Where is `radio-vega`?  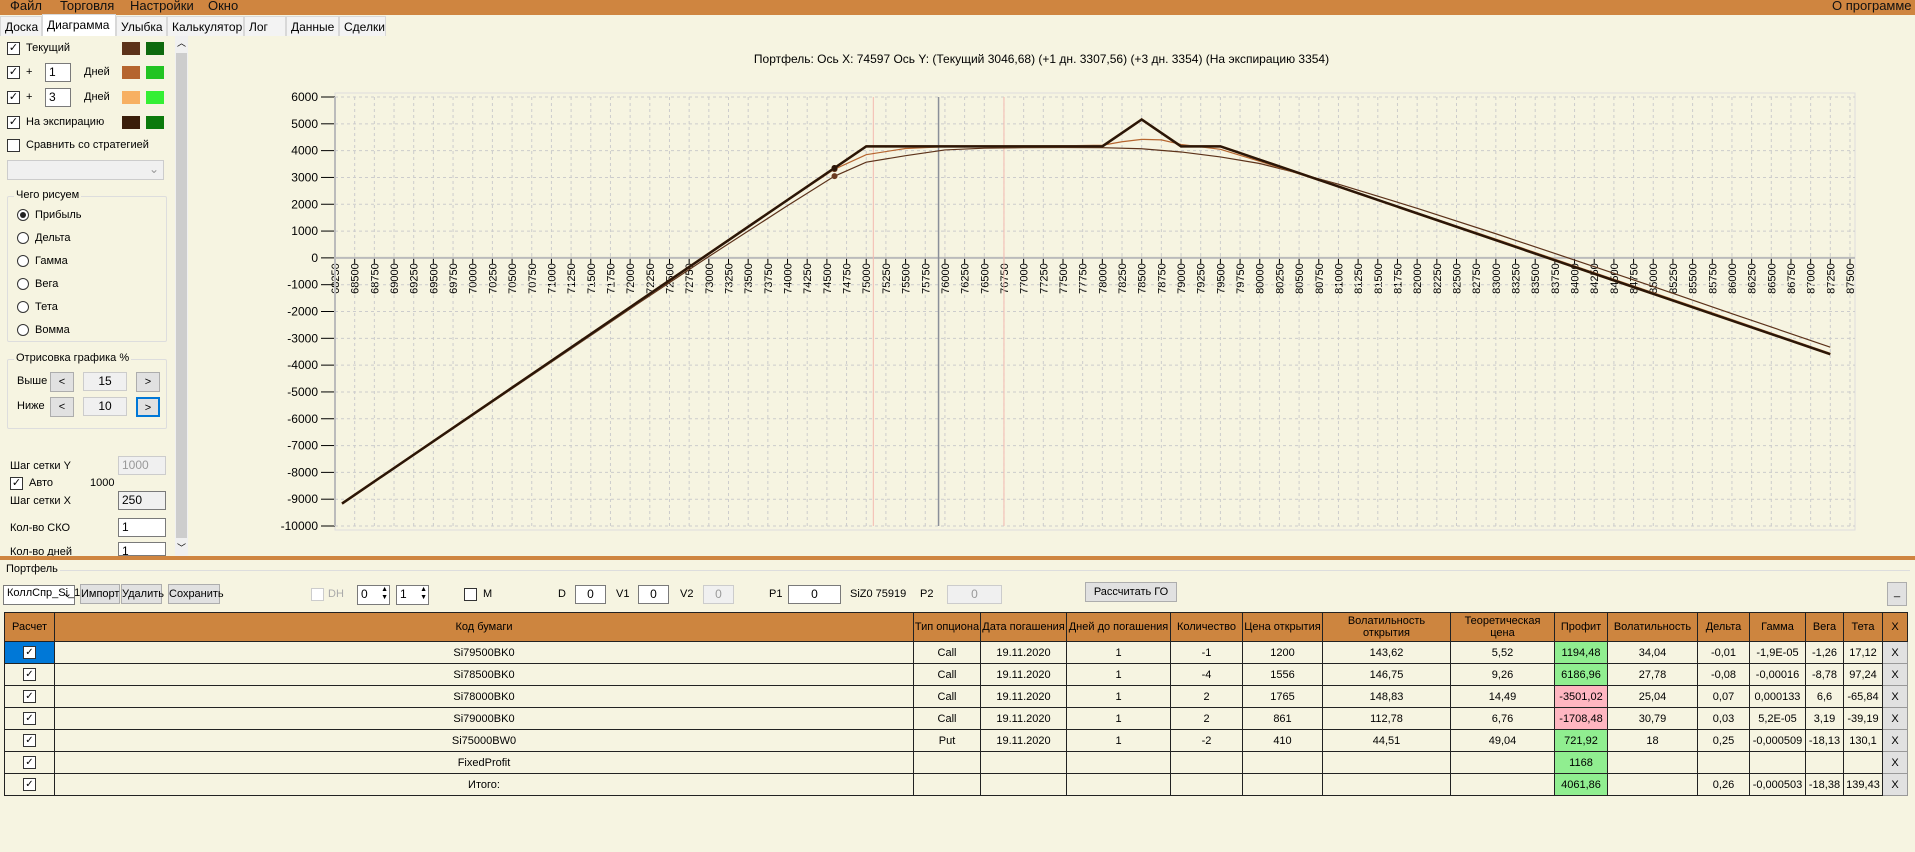 radio-vega is located at coordinates (23, 284).